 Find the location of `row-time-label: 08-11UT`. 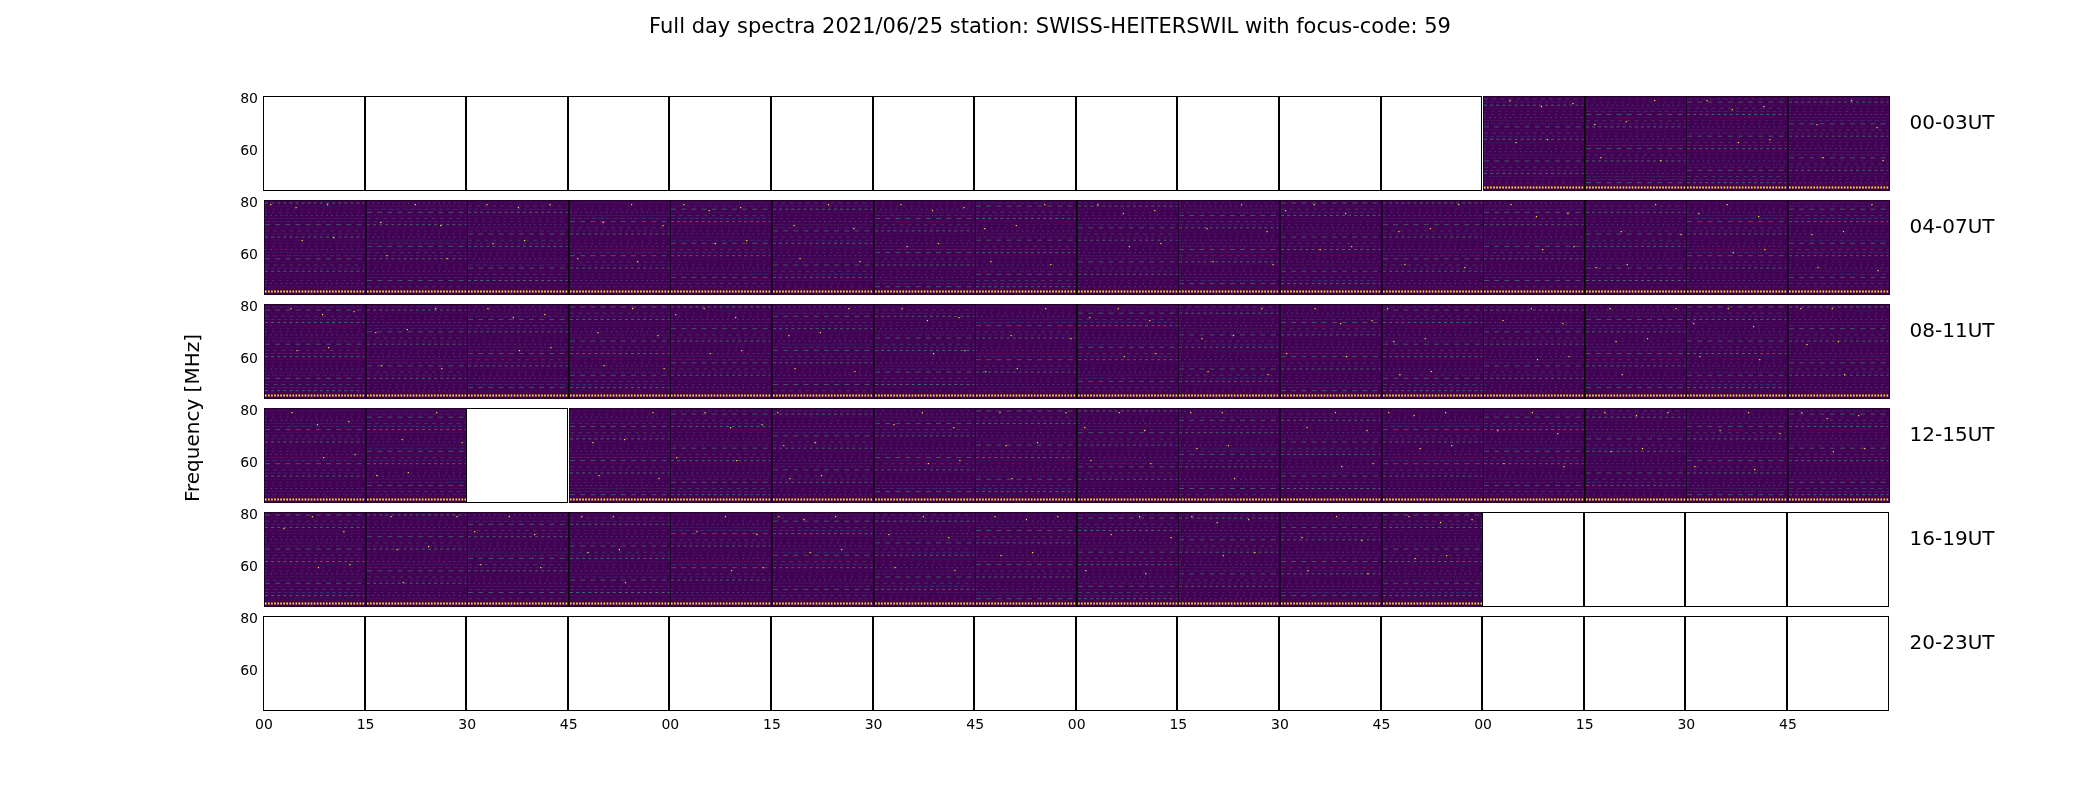

row-time-label: 08-11UT is located at coordinates (1951, 330).